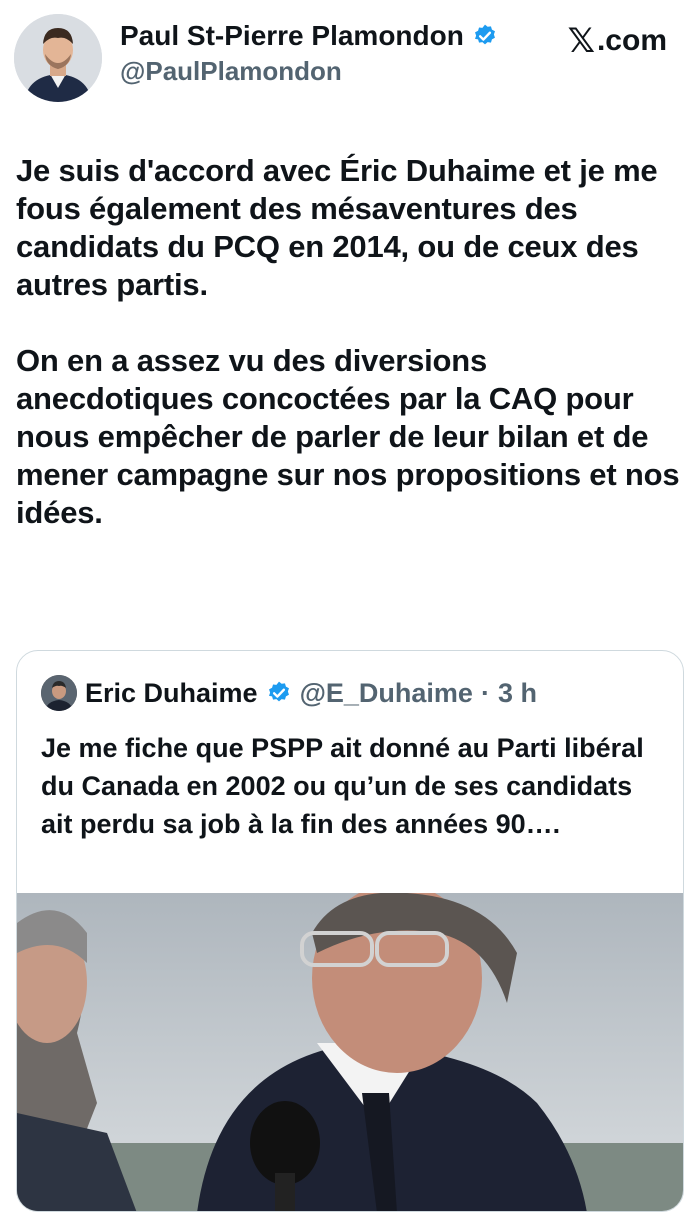 The width and height of the screenshot is (699, 1212). I want to click on quoted-timestamp: 3 h, so click(517, 693).